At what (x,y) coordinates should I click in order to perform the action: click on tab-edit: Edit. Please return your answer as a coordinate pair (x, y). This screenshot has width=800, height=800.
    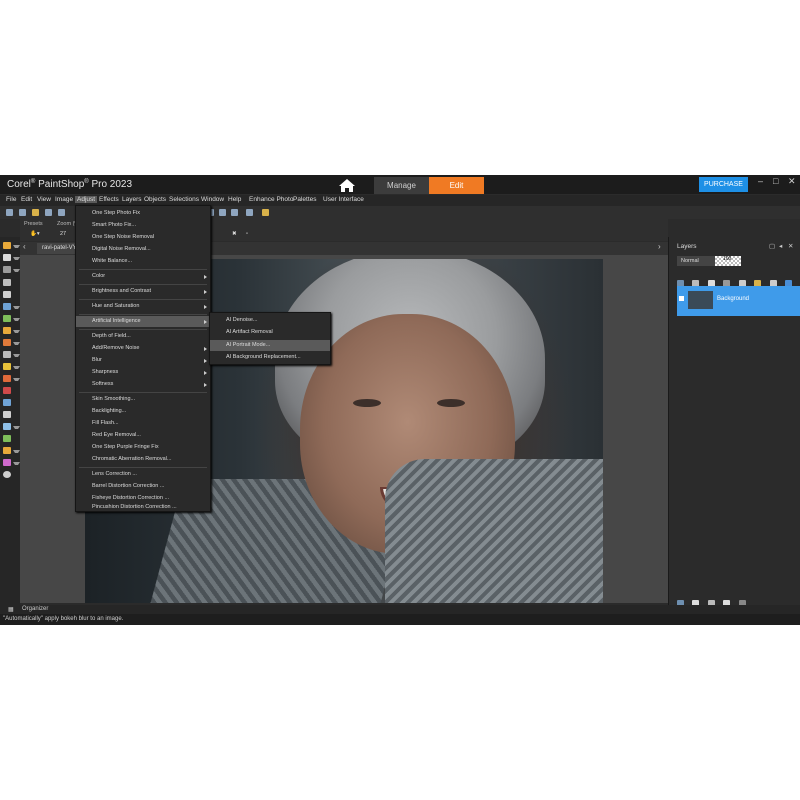
    Looking at the image, I should click on (456, 185).